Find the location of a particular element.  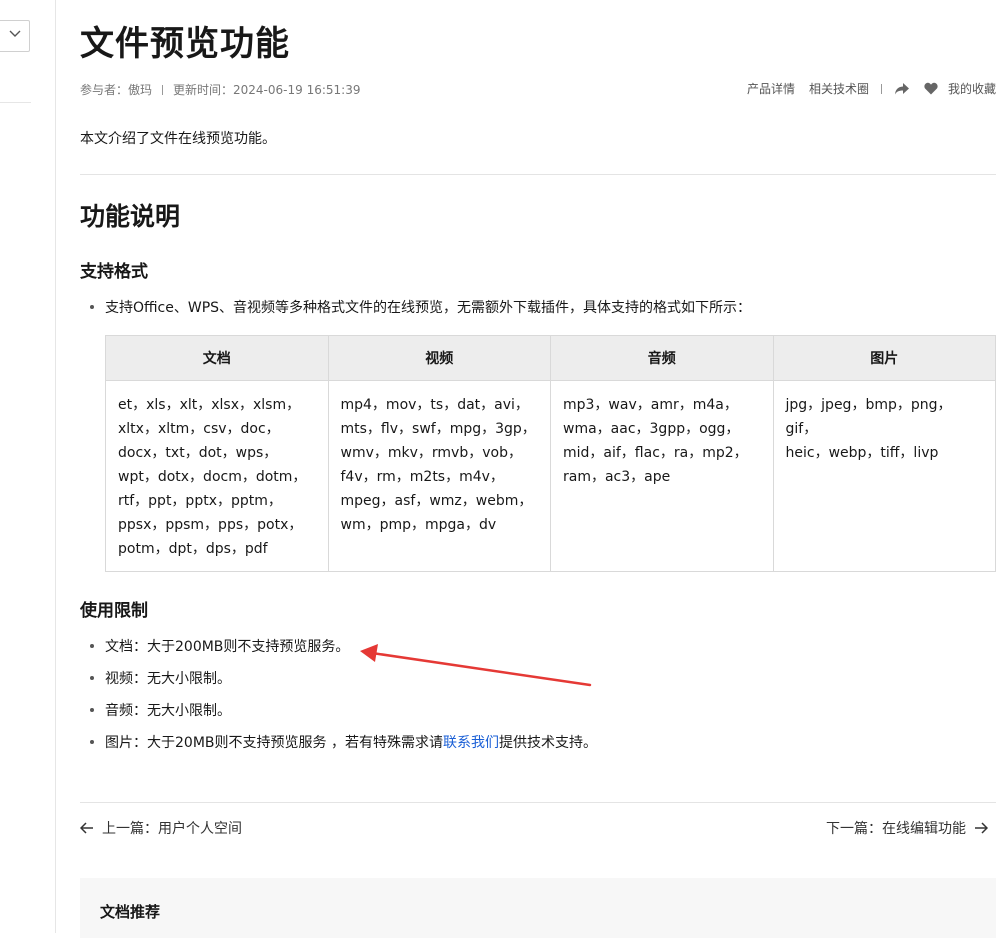

header-images: 图片 is located at coordinates (884, 358).